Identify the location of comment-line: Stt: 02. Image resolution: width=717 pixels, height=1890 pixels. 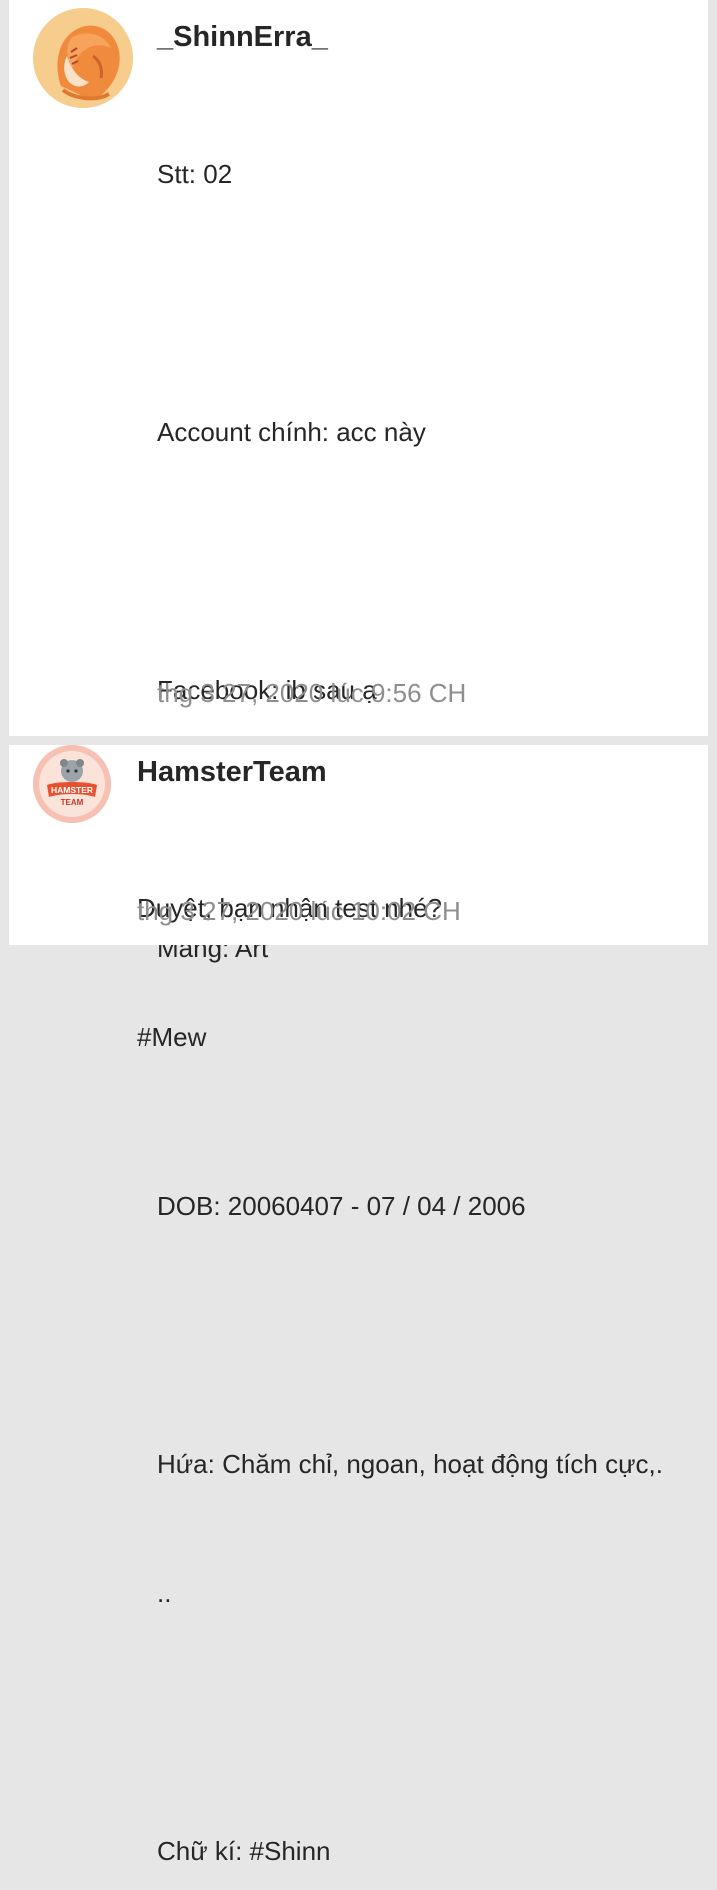
(195, 174).